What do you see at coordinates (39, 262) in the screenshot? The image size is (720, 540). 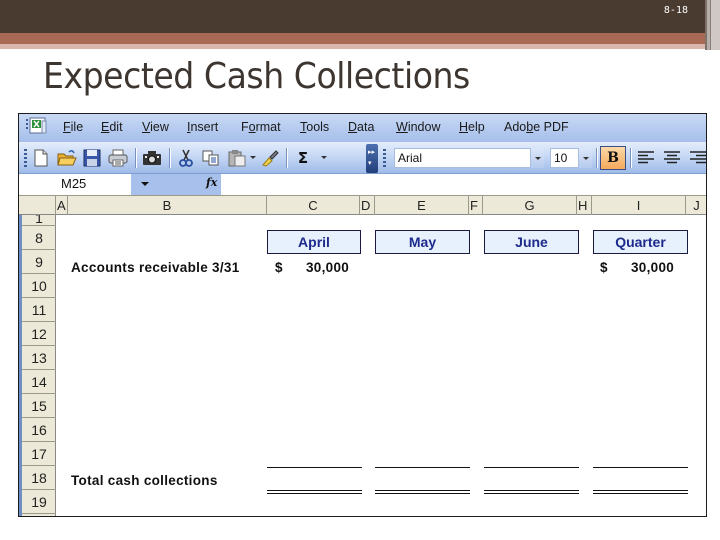 I see `row-header-9: 9` at bounding box center [39, 262].